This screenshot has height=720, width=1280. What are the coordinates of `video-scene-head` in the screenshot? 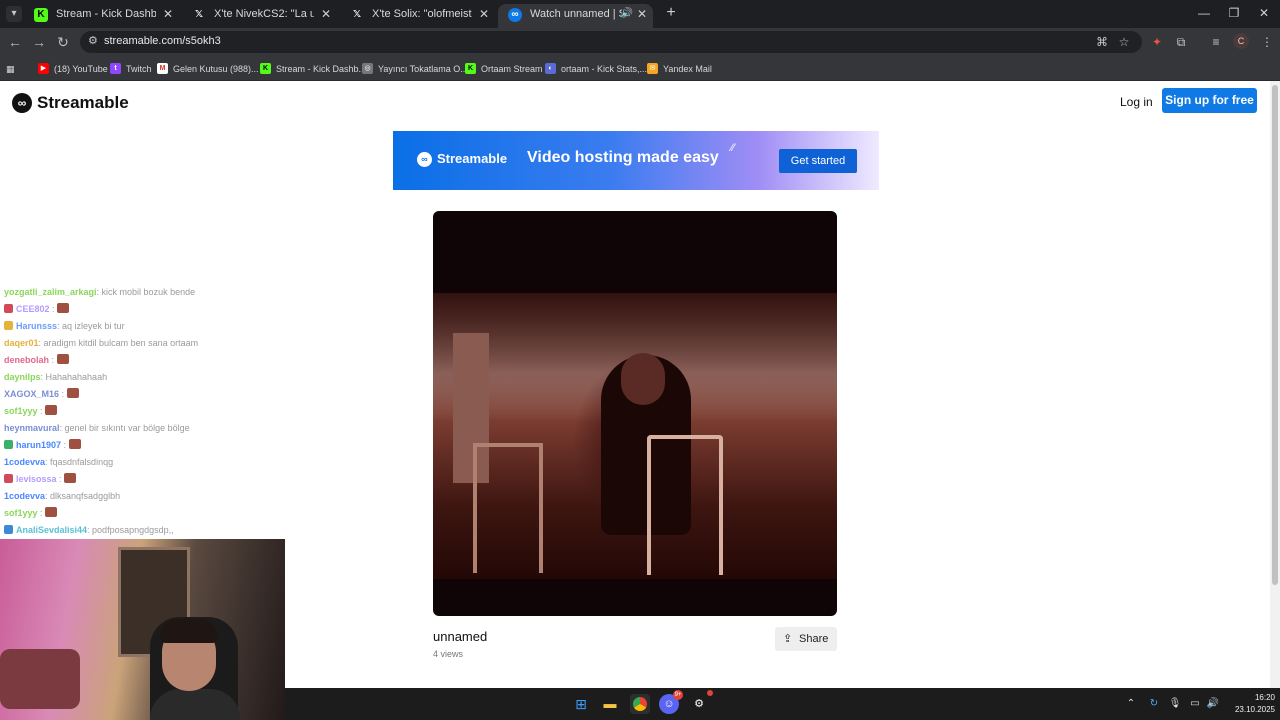 It's located at (643, 379).